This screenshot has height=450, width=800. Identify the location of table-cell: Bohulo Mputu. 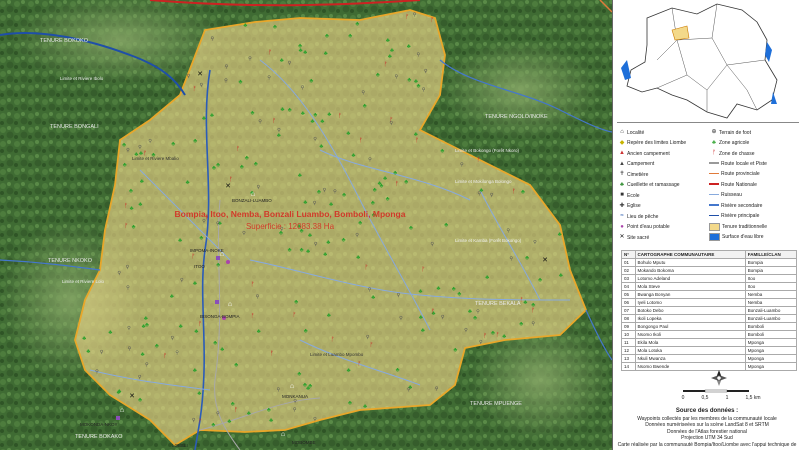
(690, 262).